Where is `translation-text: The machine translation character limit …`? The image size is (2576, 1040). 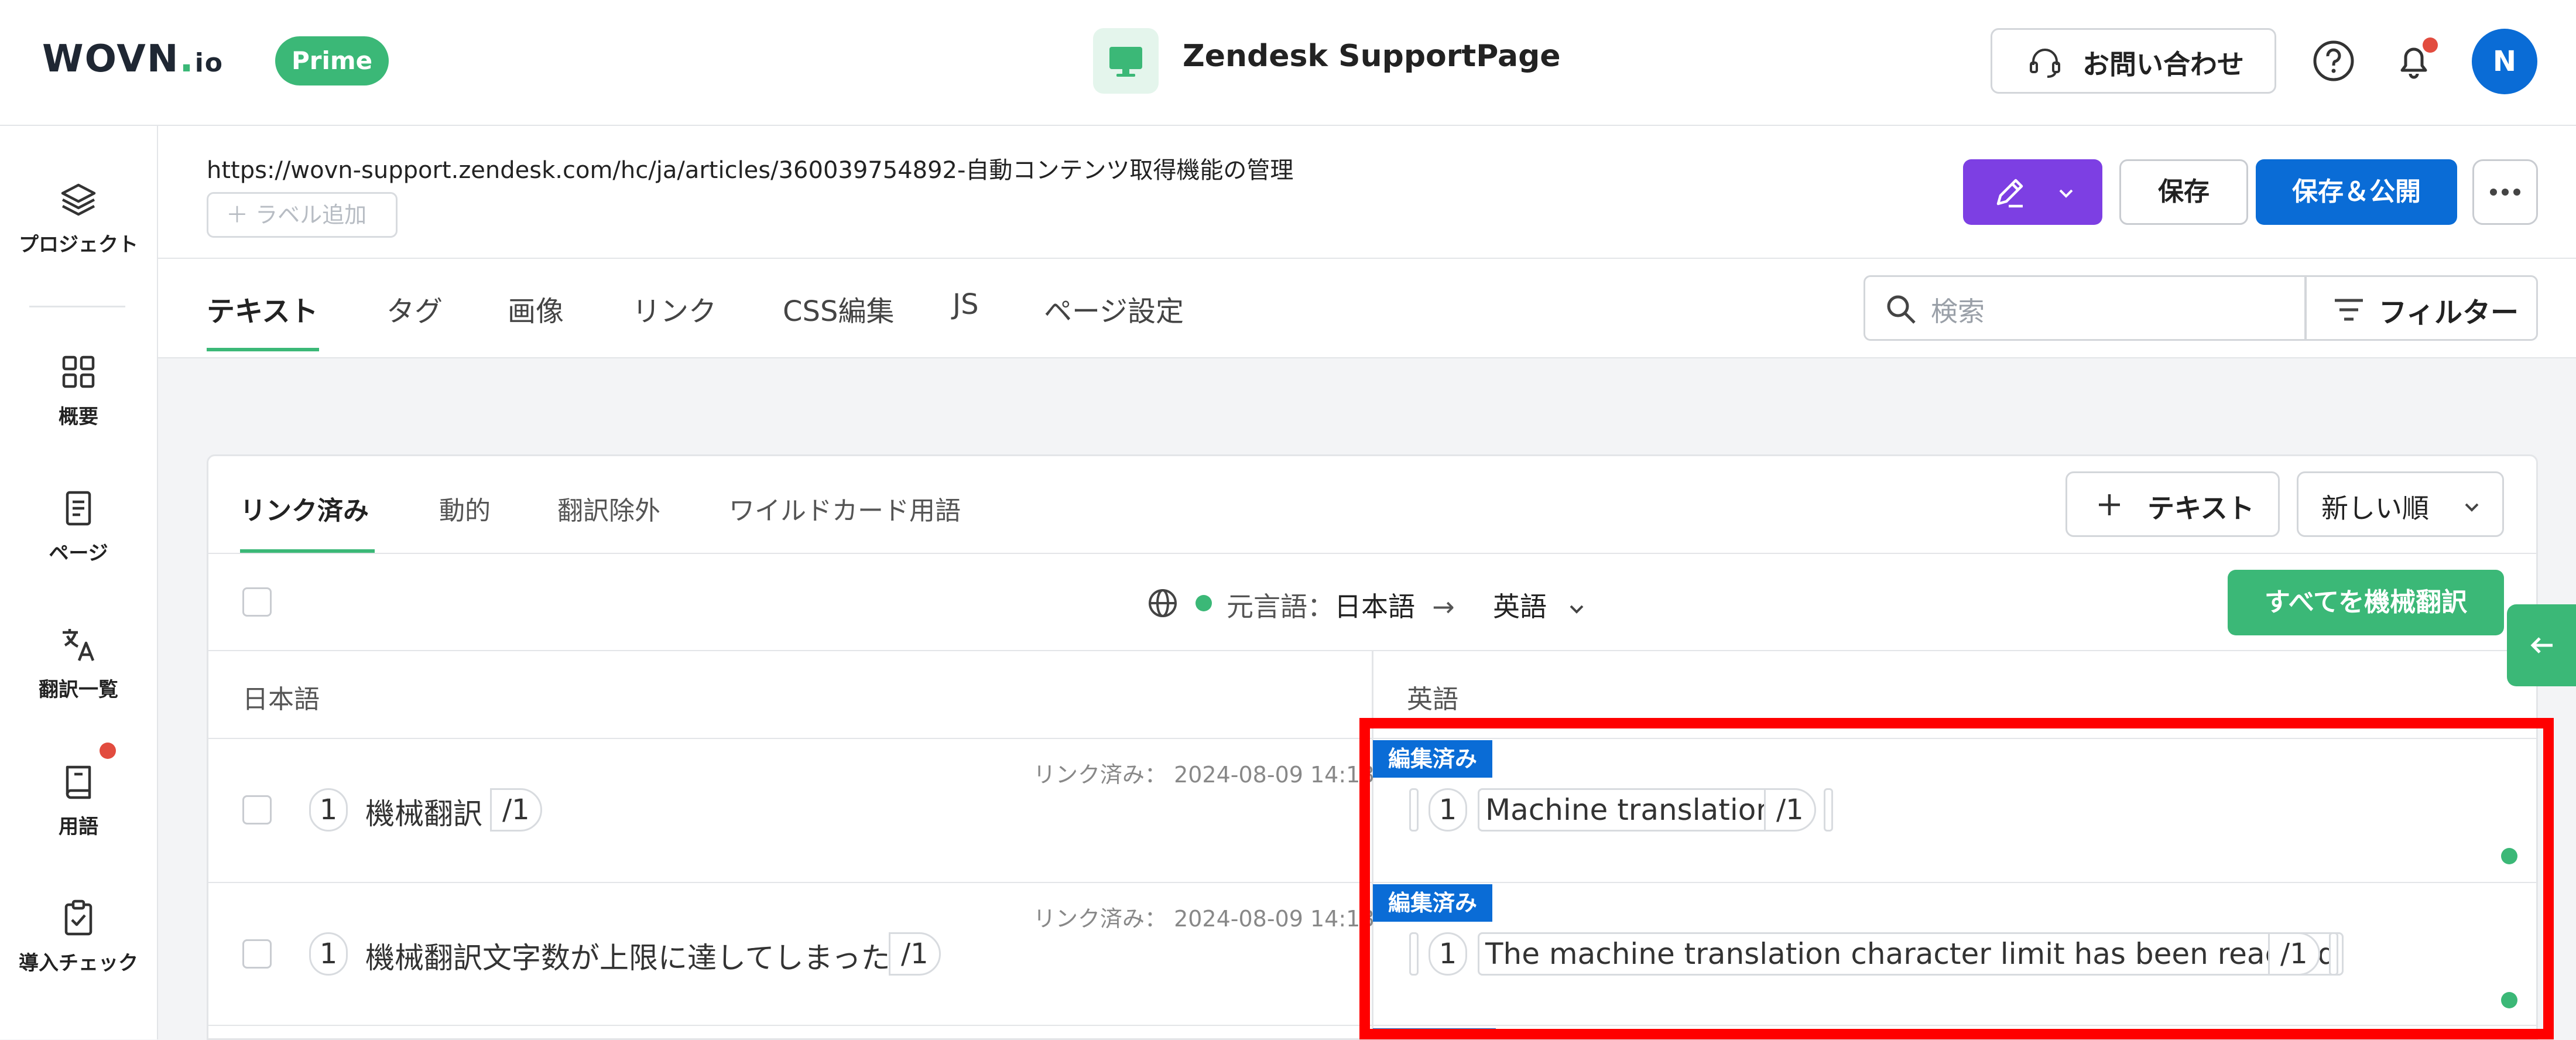 translation-text: The machine translation character limit … is located at coordinates (1911, 954).